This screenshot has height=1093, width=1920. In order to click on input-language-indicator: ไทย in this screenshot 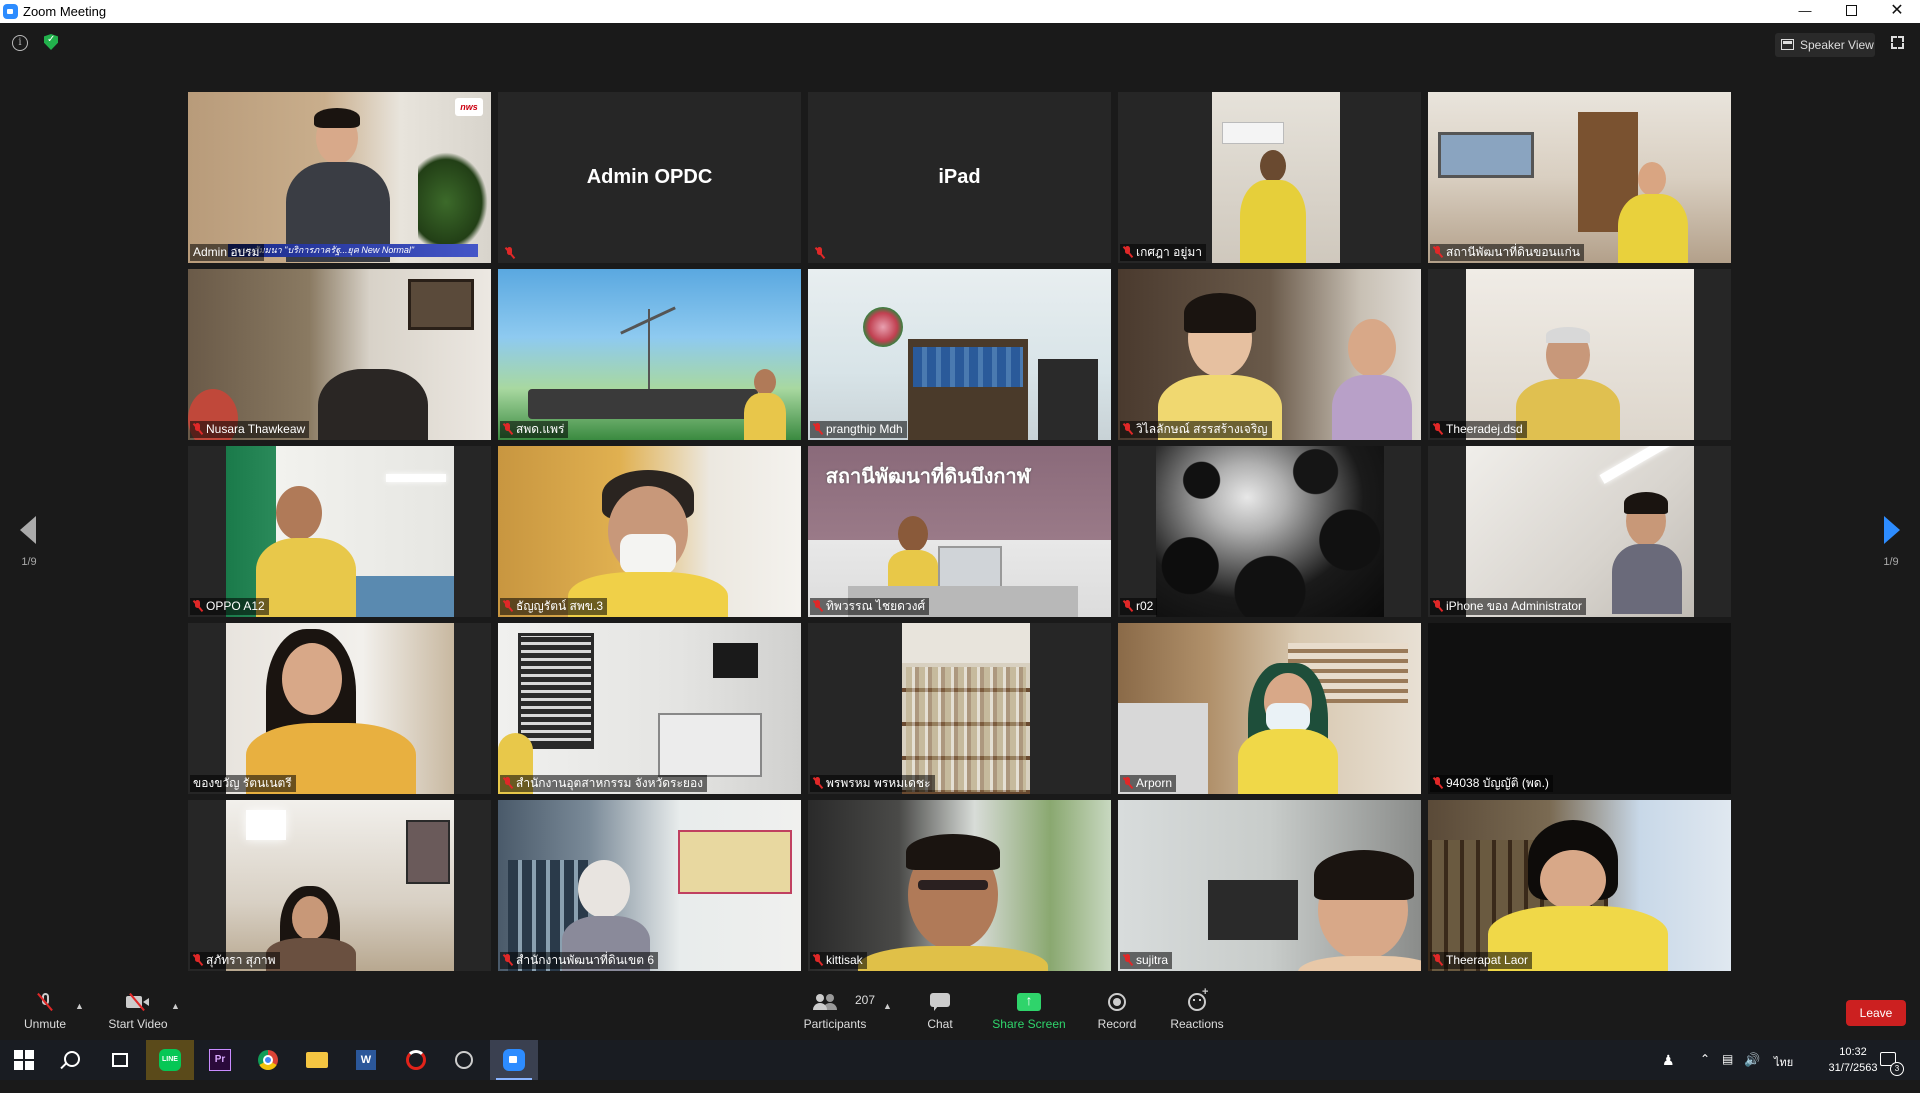, I will do `click(1783, 1073)`.